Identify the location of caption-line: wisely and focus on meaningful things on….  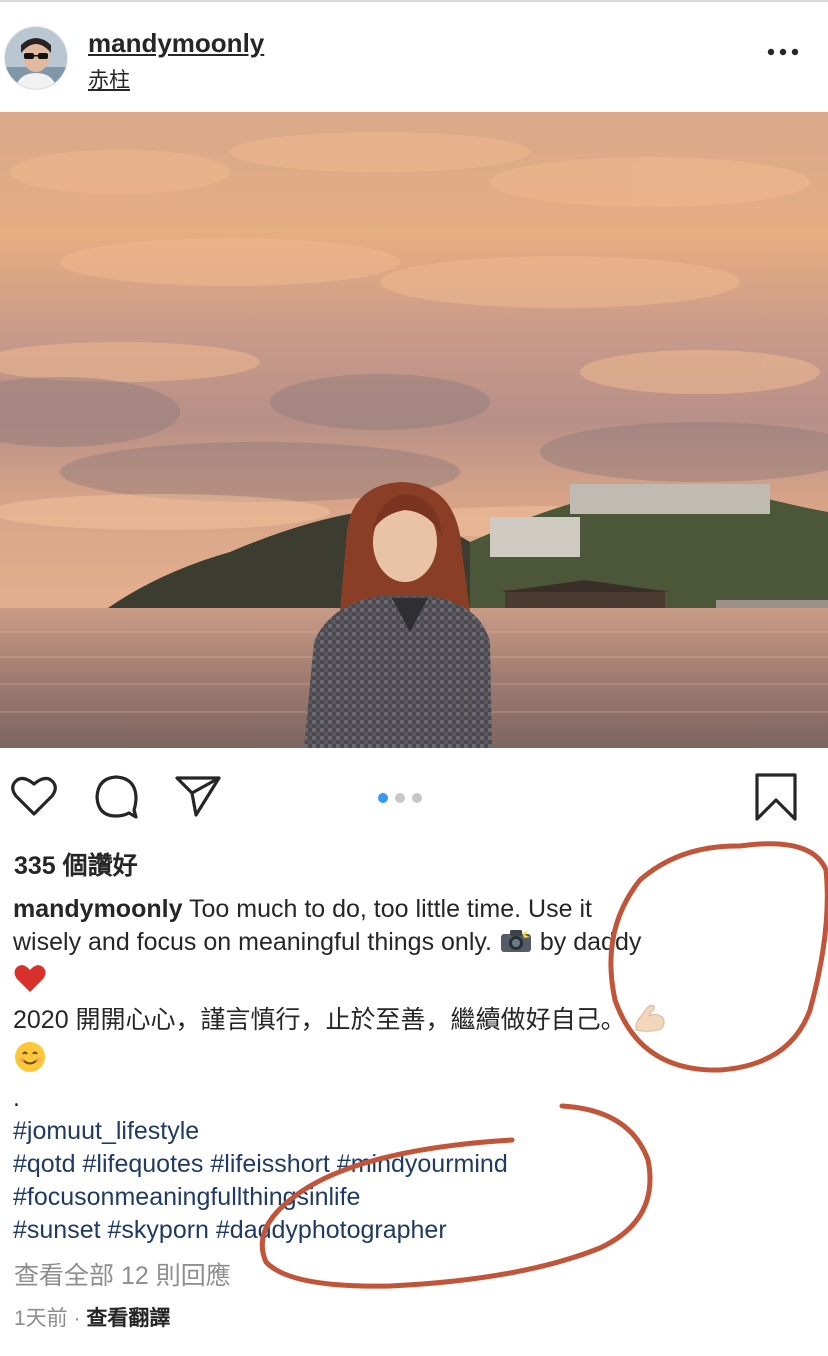
(413, 944).